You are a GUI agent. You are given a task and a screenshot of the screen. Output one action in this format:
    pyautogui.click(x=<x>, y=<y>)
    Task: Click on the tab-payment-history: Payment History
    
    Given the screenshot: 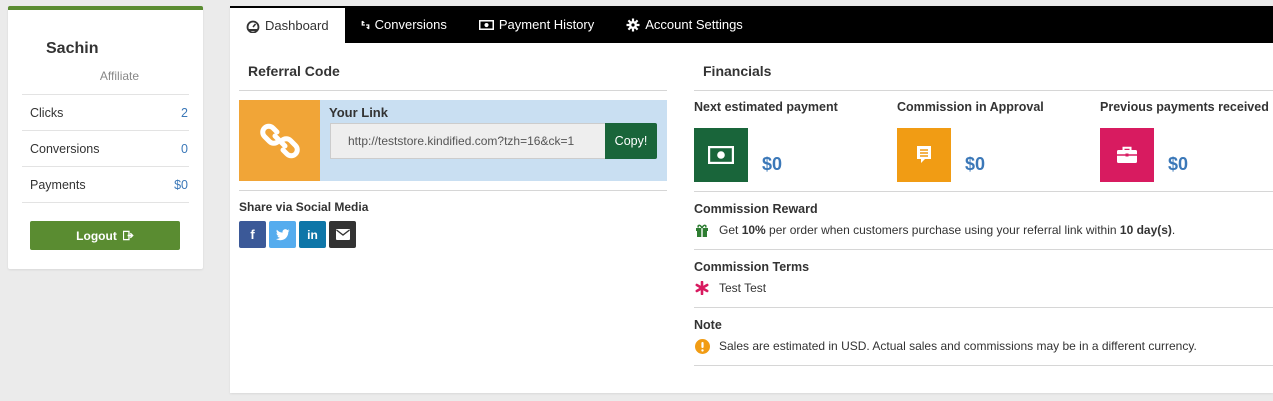 What is the action you would take?
    pyautogui.click(x=536, y=24)
    